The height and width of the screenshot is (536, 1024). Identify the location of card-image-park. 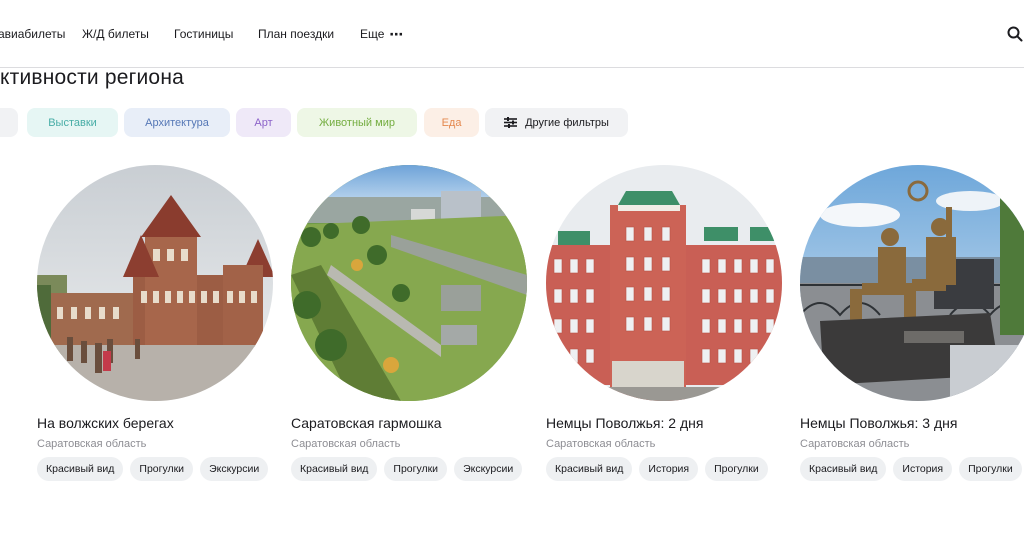
(409, 283).